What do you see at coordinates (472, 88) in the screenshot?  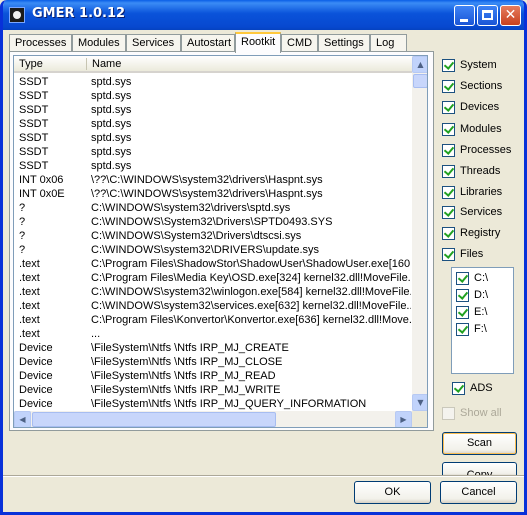 I see `option-sections: Sections` at bounding box center [472, 88].